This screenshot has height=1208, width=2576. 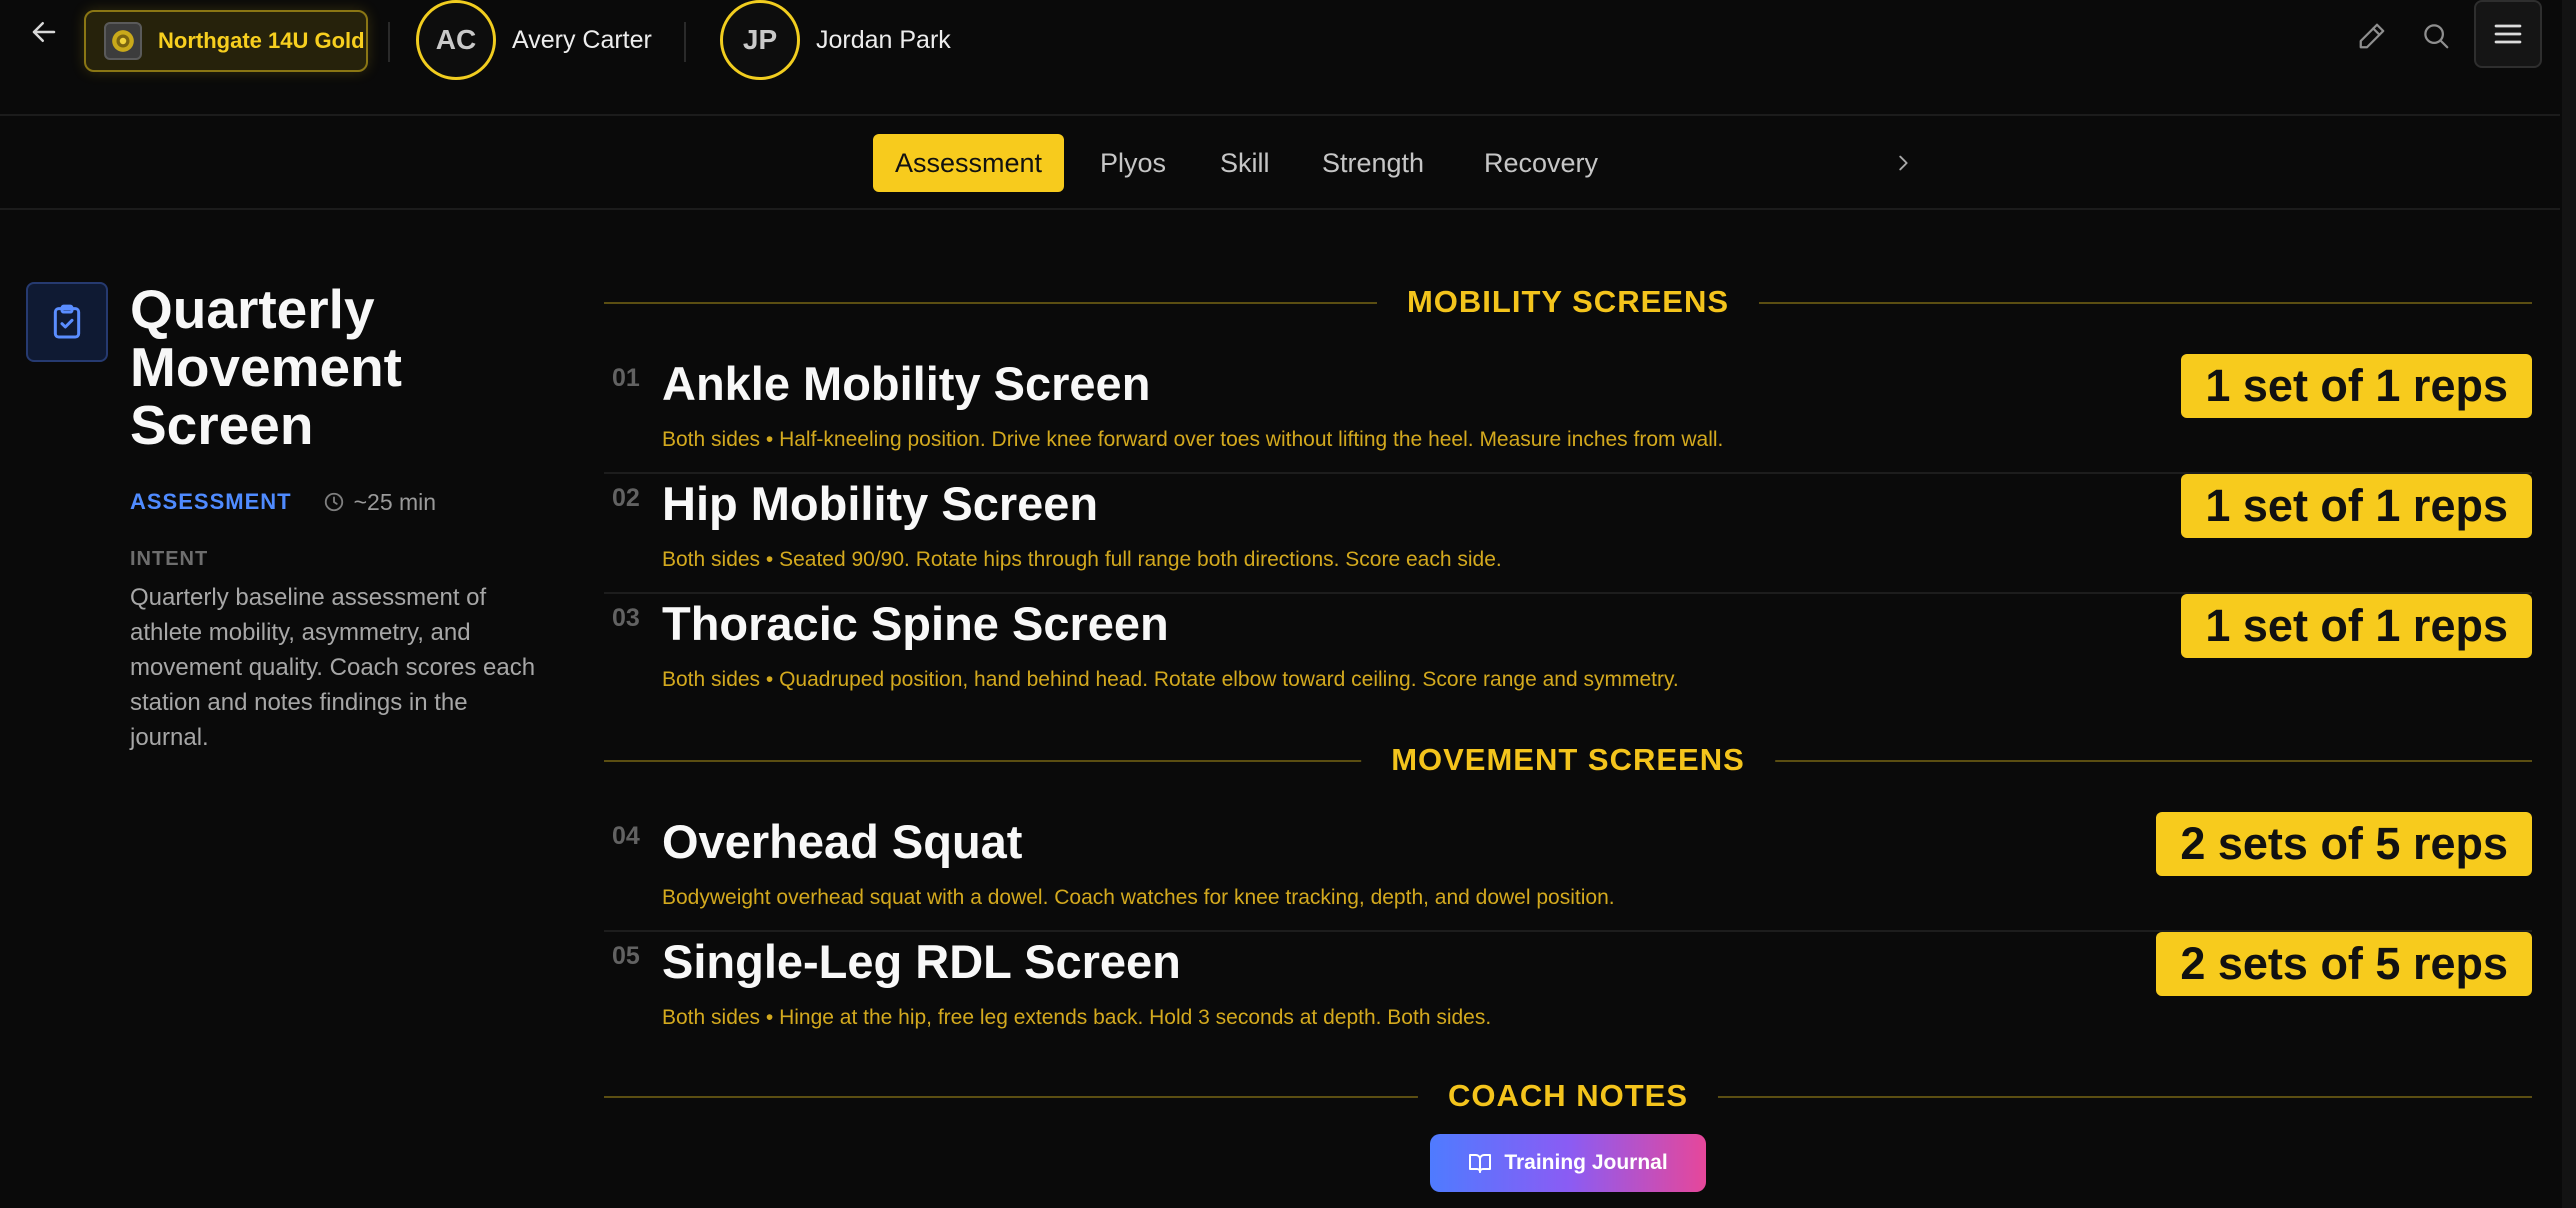 I want to click on menu-button, so click(x=2508, y=34).